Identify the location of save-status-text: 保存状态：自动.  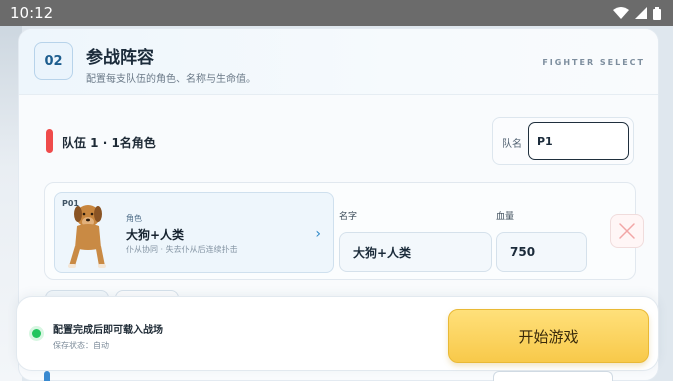
(81, 345).